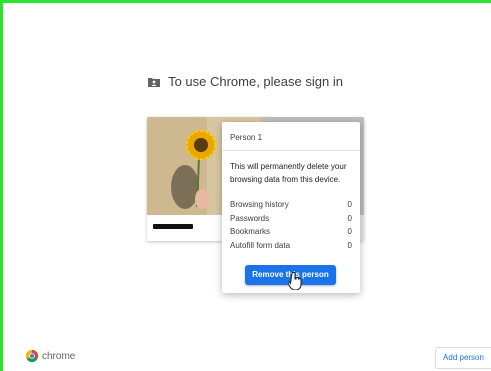  Describe the element at coordinates (255, 81) in the screenshot. I see `page-title: To use Chrome, please sign in` at that location.